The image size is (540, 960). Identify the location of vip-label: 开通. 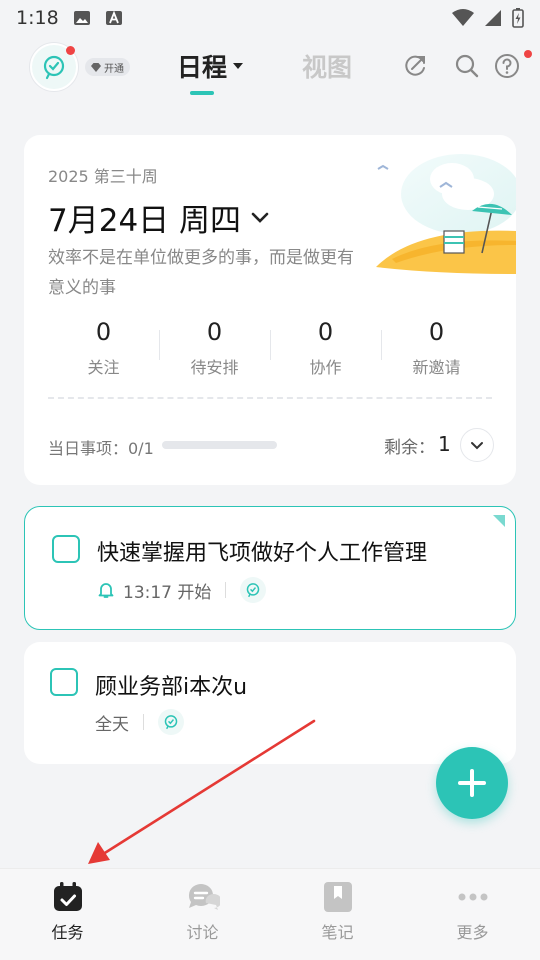
(114, 69).